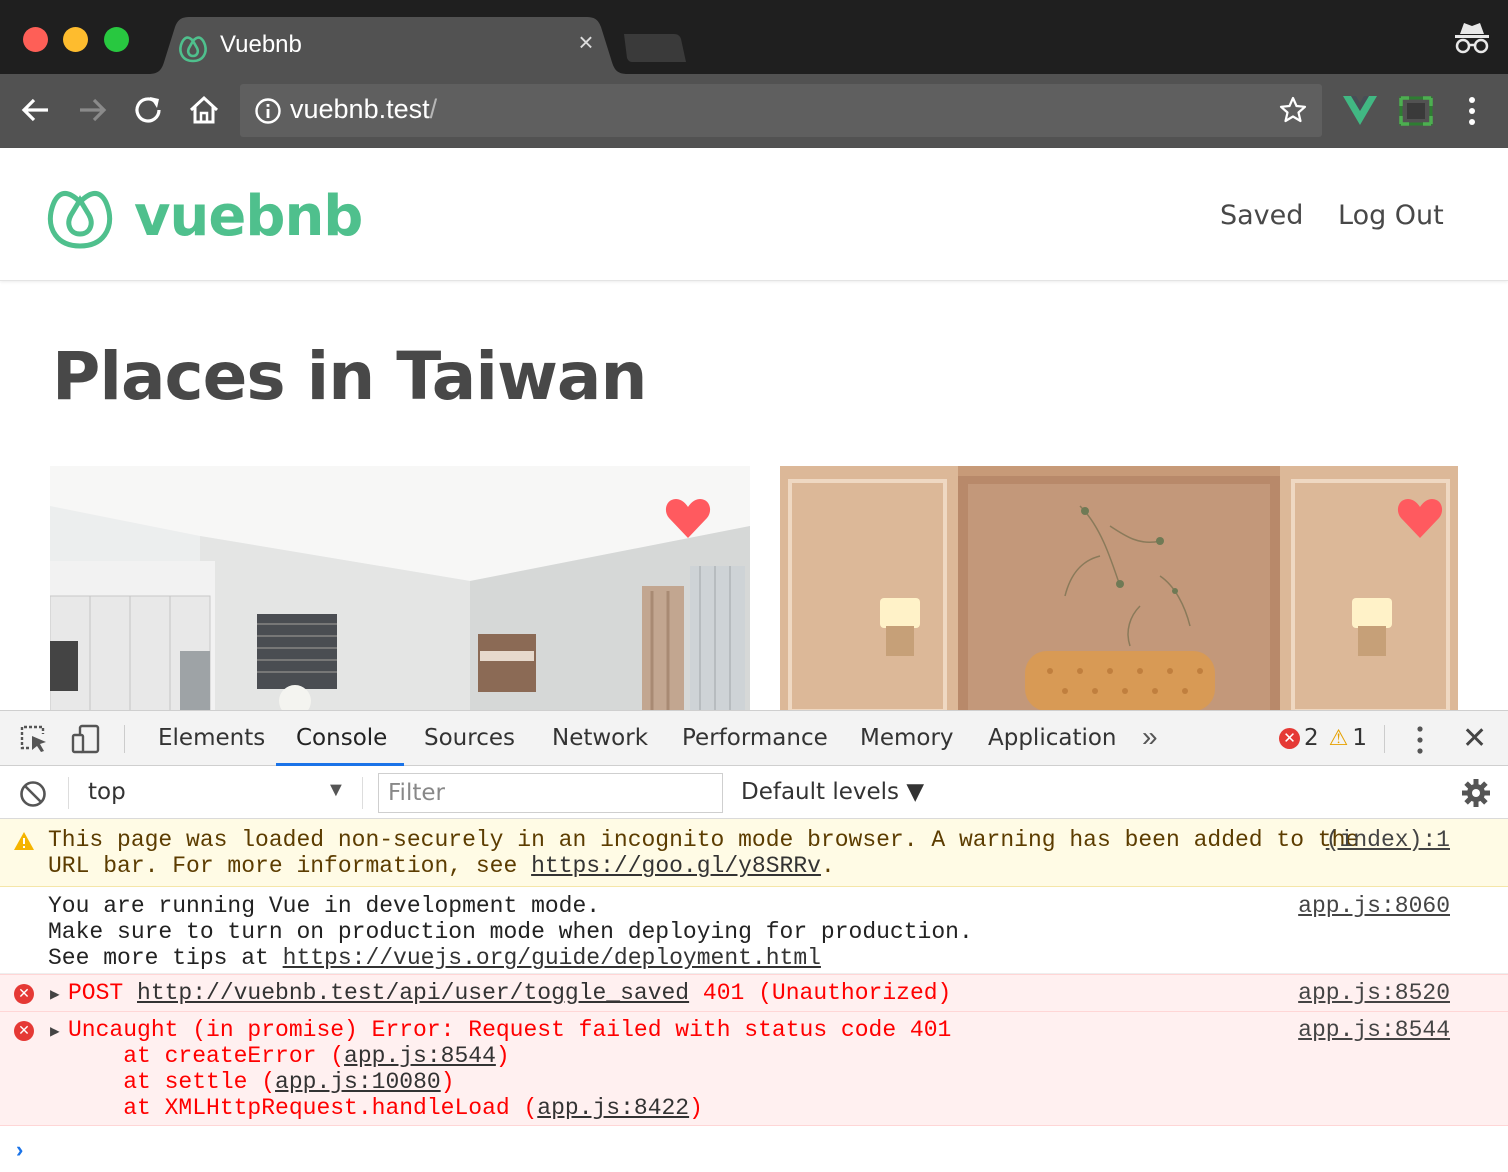 This screenshot has width=1508, height=1172. What do you see at coordinates (303, 1108) in the screenshot?
I see `stack-frame-text: at XMLHttpRequest.handleLoad (` at bounding box center [303, 1108].